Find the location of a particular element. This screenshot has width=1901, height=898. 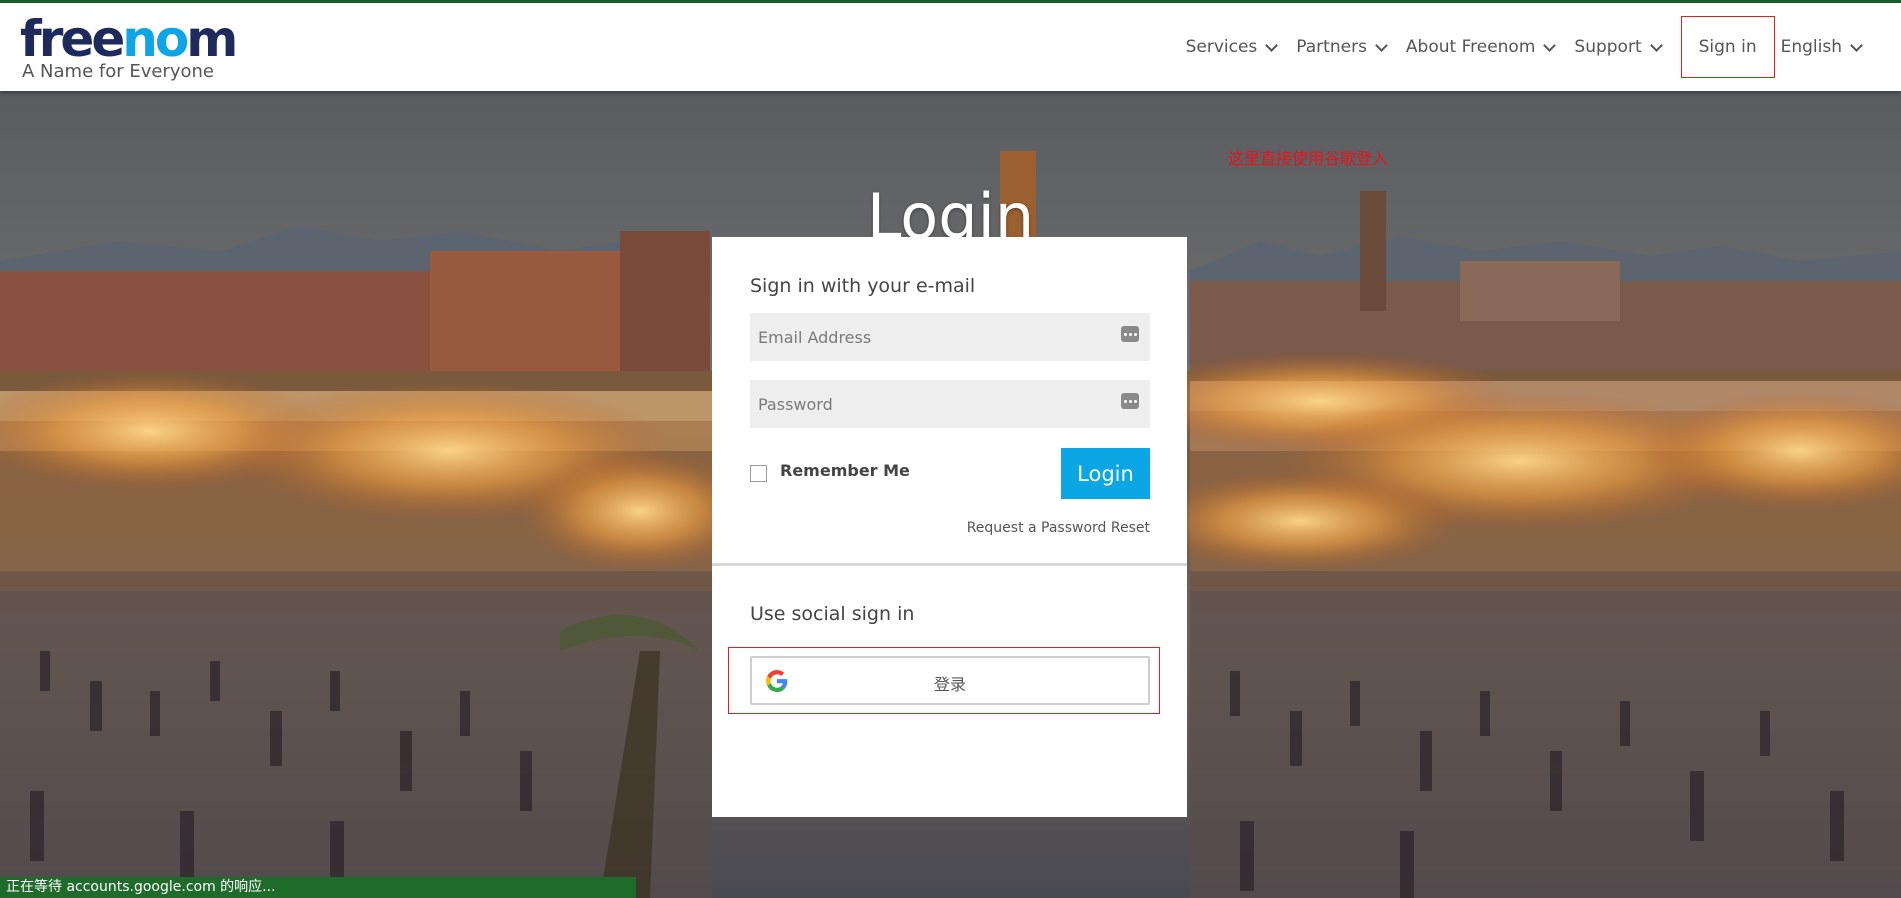

login-button: Login is located at coordinates (1105, 473).